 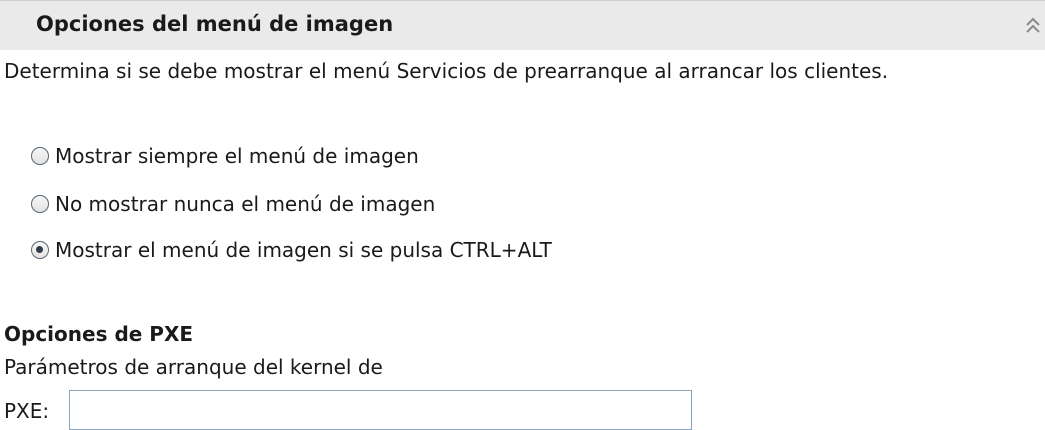 I want to click on pxe-kernel-parameters-input, so click(x=380, y=410).